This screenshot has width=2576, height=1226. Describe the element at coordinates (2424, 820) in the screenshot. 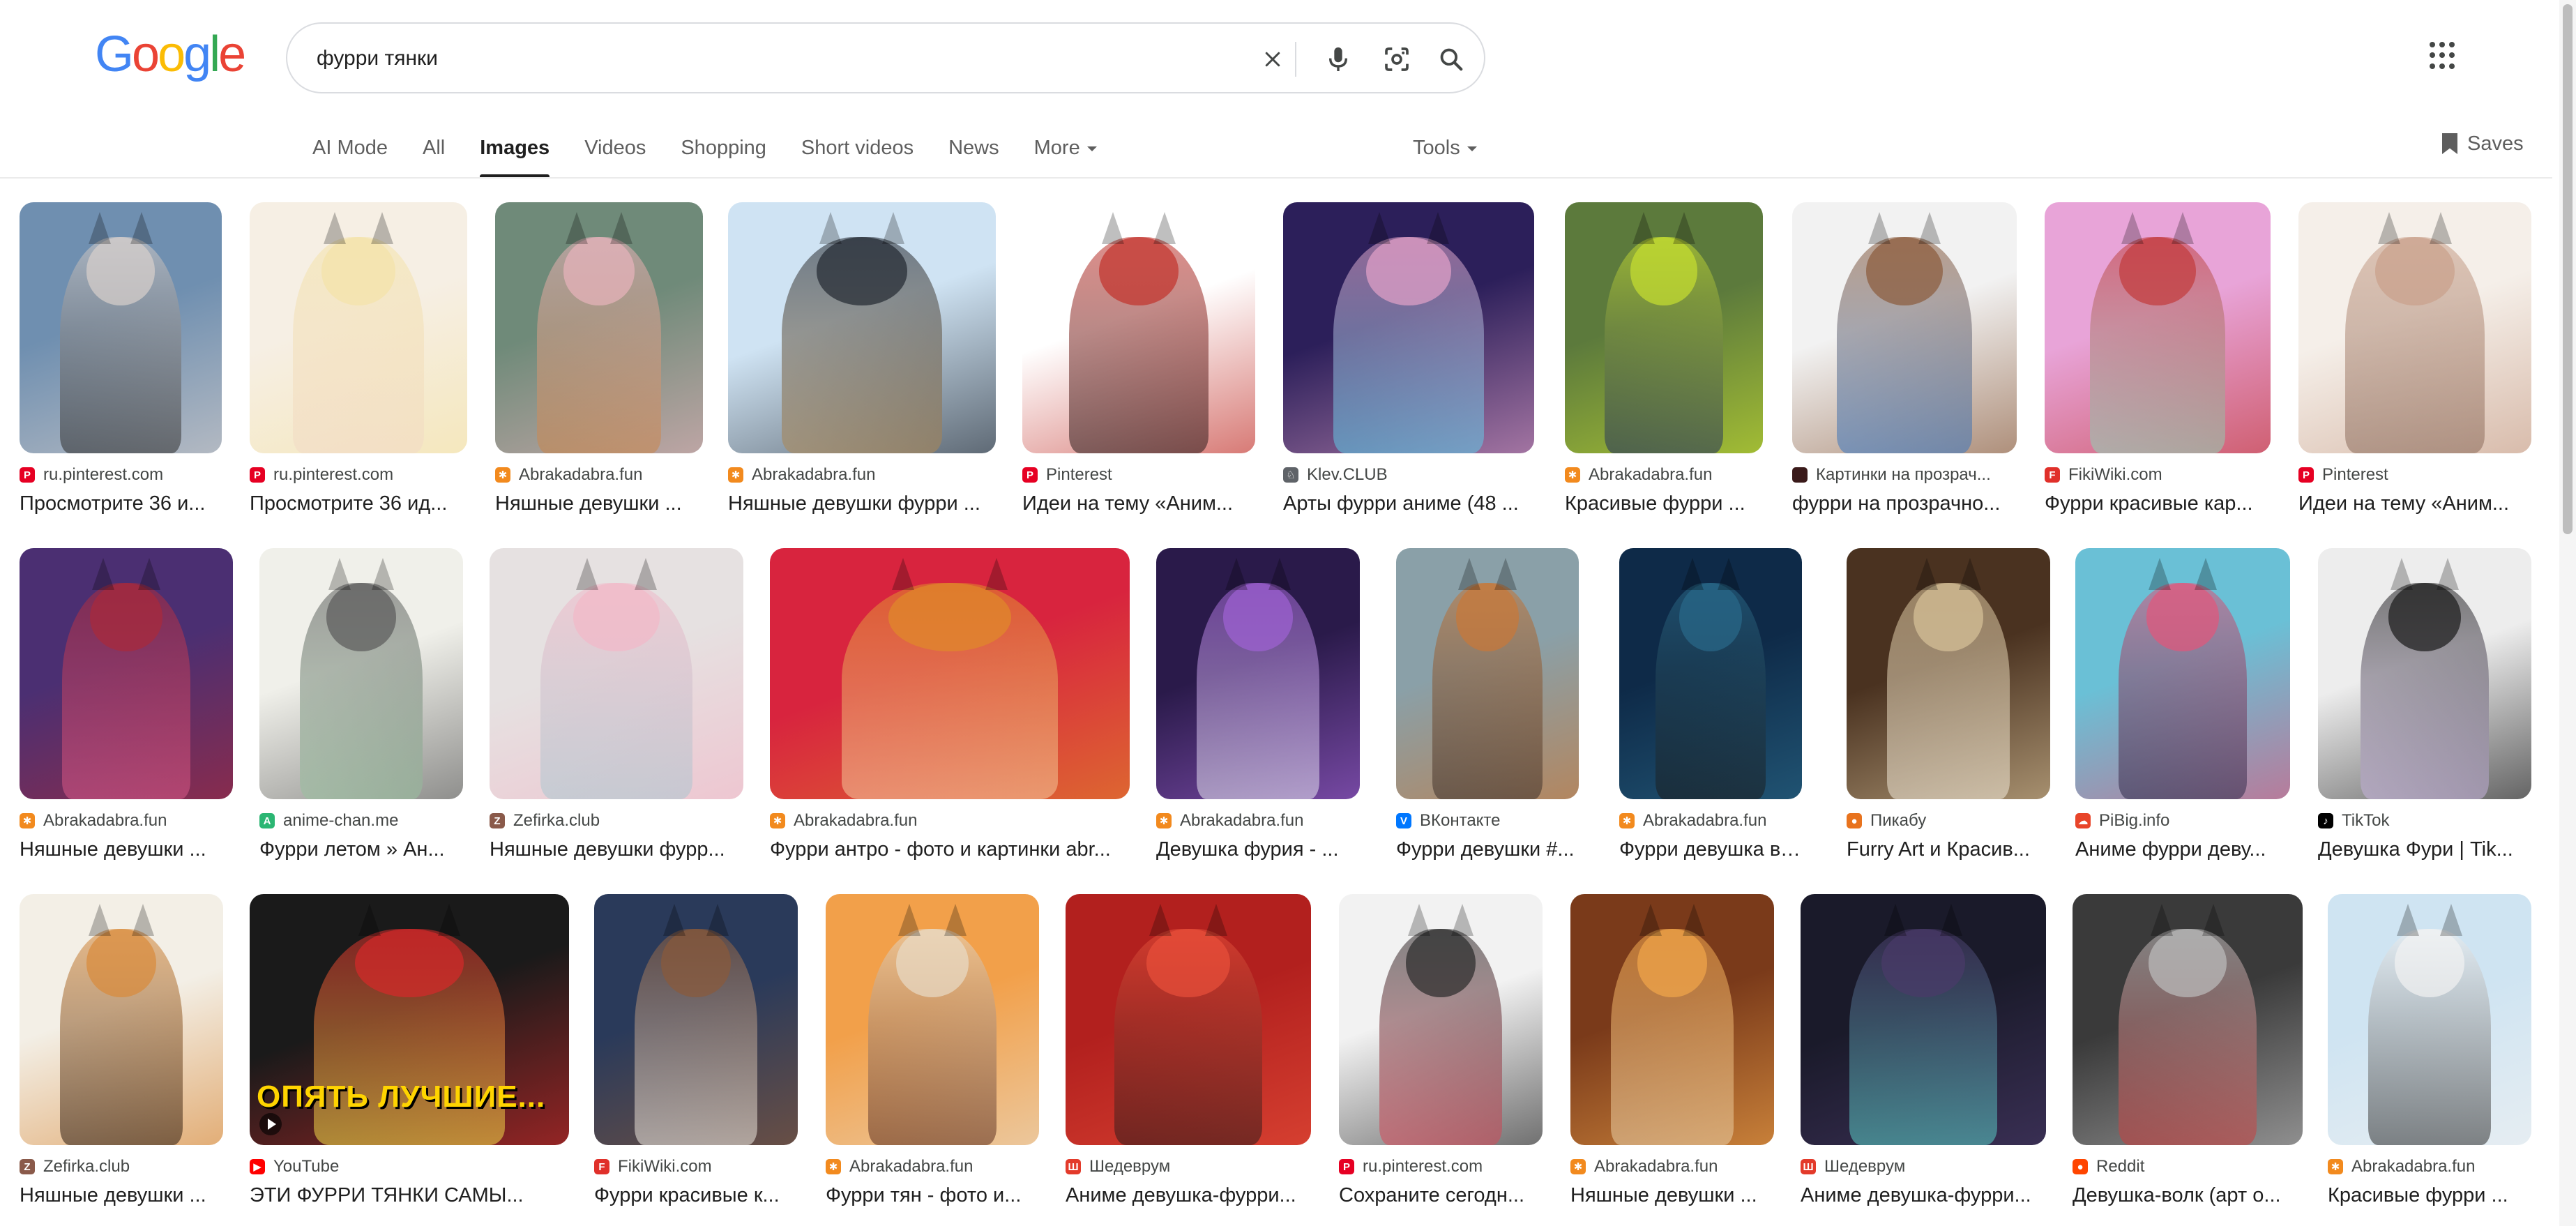

I see `result-source: ♪ TikTok` at that location.